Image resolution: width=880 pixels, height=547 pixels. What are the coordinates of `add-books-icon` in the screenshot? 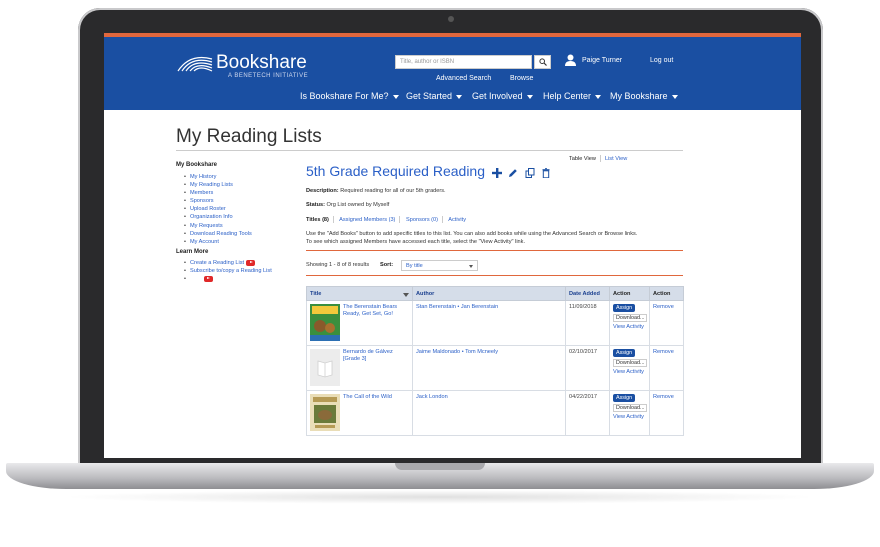 It's located at (497, 171).